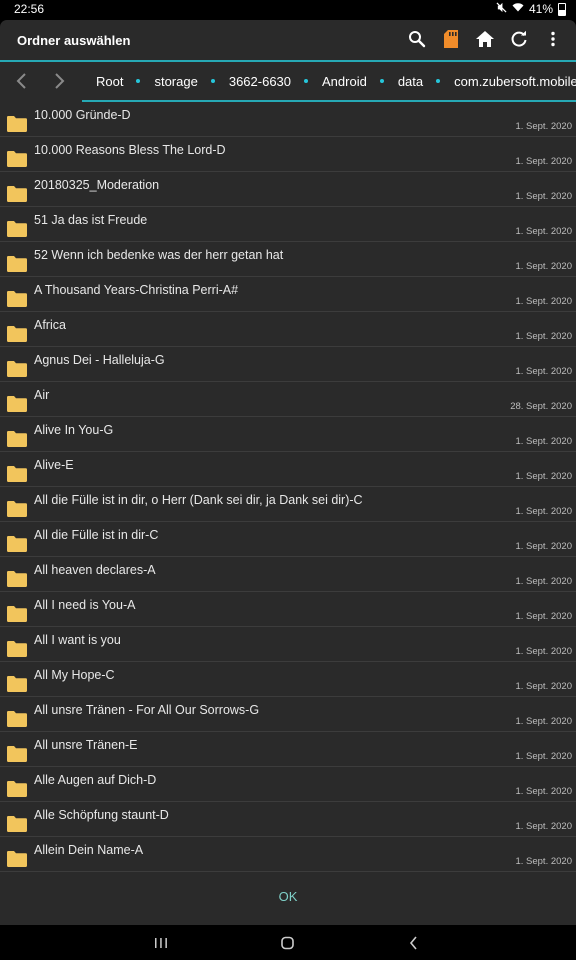 The width and height of the screenshot is (576, 960). Describe the element at coordinates (175, 81) in the screenshot. I see `breadcrumb-storage: storage` at that location.